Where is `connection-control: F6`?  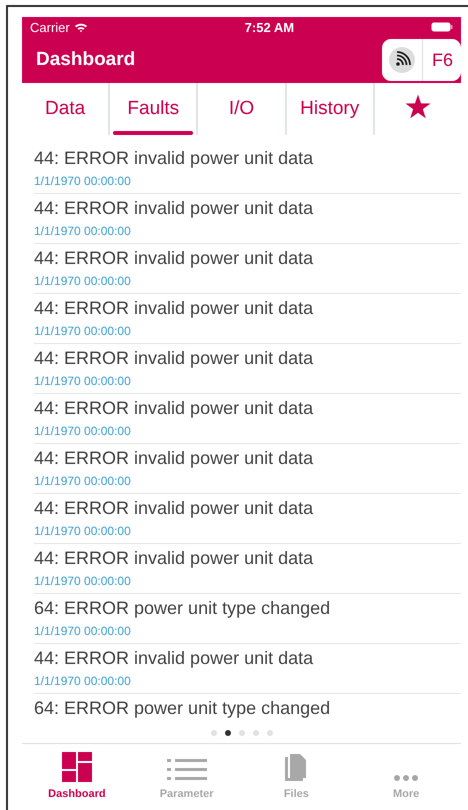
connection-control: F6 is located at coordinates (421, 60).